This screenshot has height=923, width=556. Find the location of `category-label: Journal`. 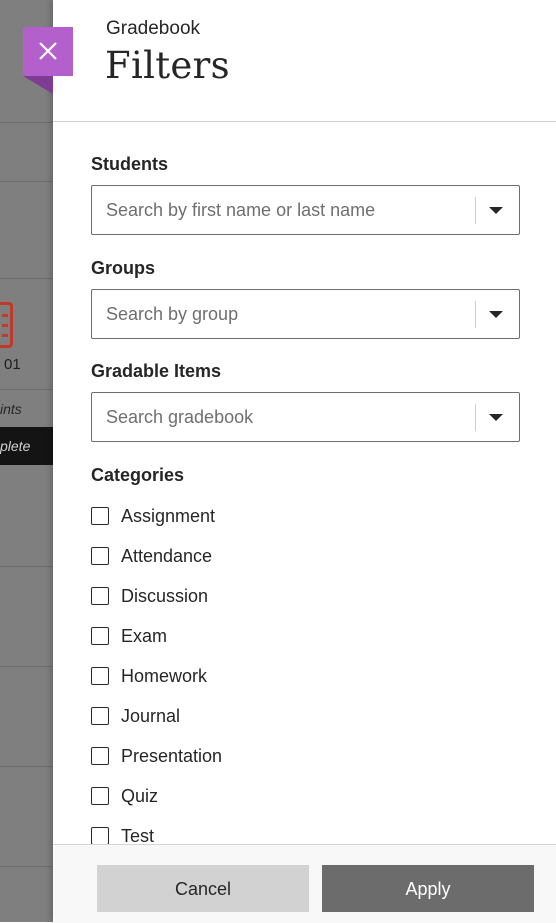

category-label: Journal is located at coordinates (151, 715).